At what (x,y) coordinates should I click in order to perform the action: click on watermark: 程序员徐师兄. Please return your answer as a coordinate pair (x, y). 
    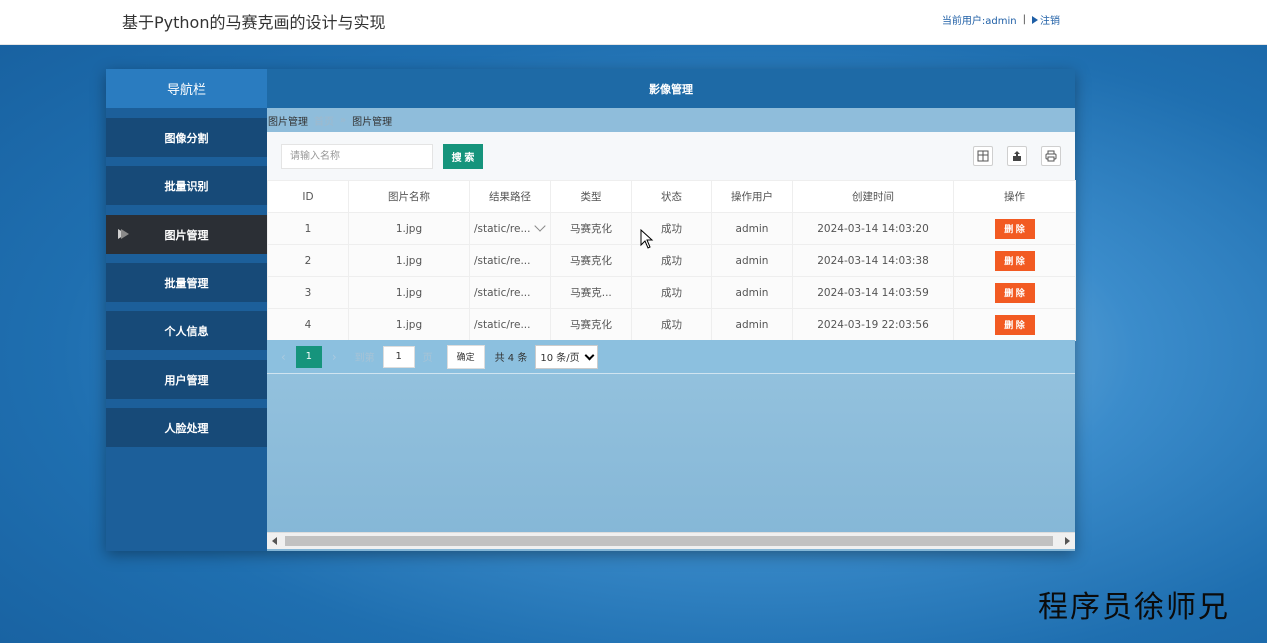
    Looking at the image, I should click on (1134, 607).